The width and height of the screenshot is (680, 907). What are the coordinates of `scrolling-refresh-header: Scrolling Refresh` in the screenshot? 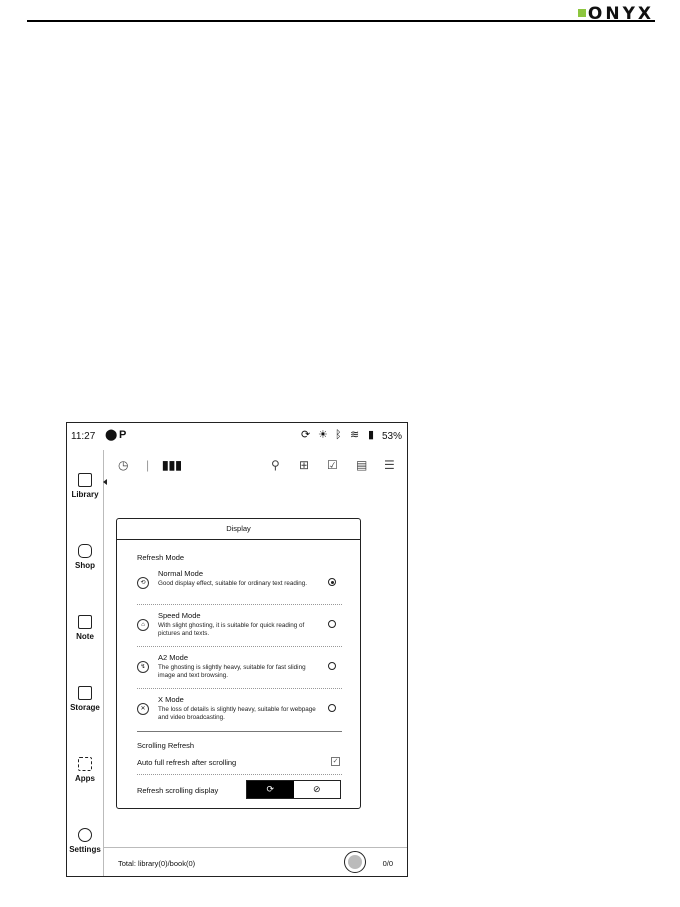 It's located at (166, 745).